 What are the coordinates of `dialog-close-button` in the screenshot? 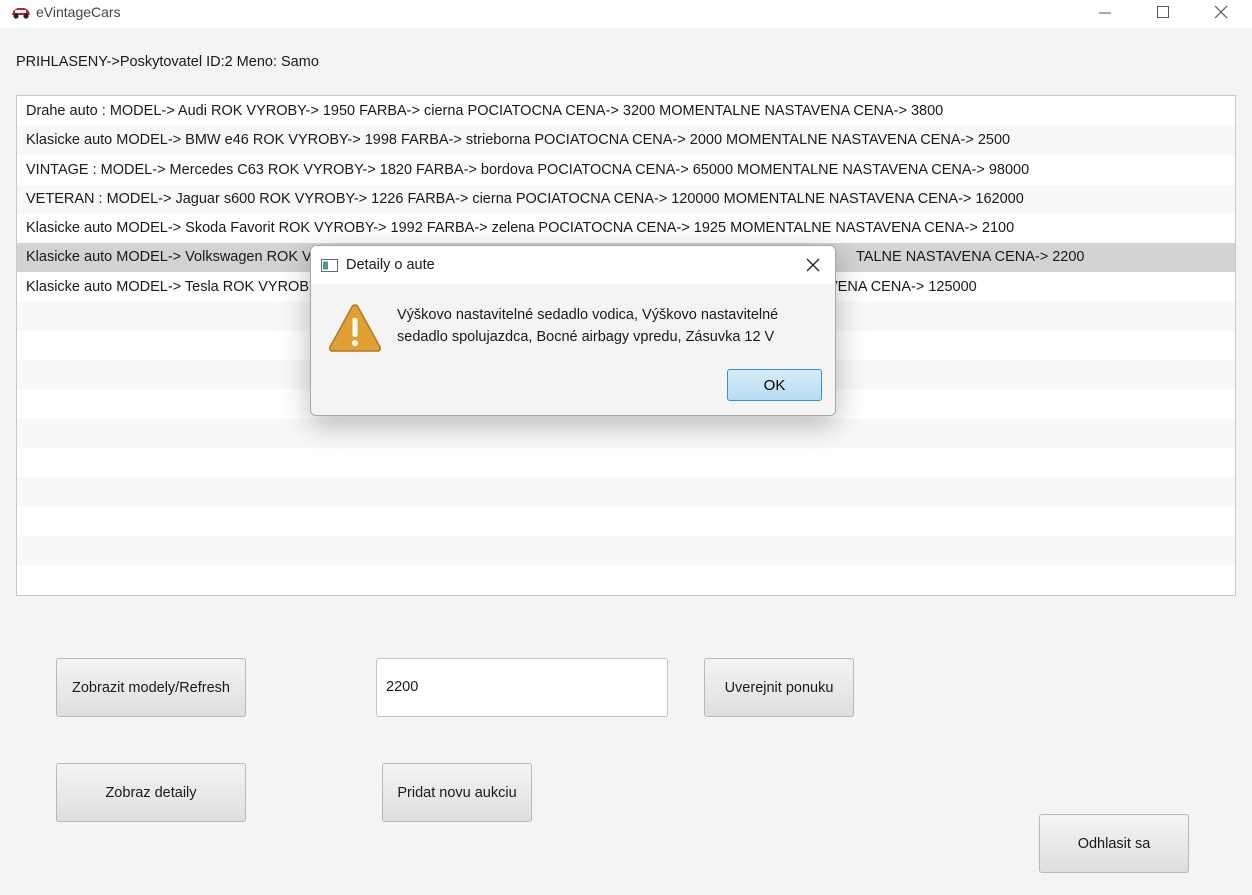 It's located at (813, 265).